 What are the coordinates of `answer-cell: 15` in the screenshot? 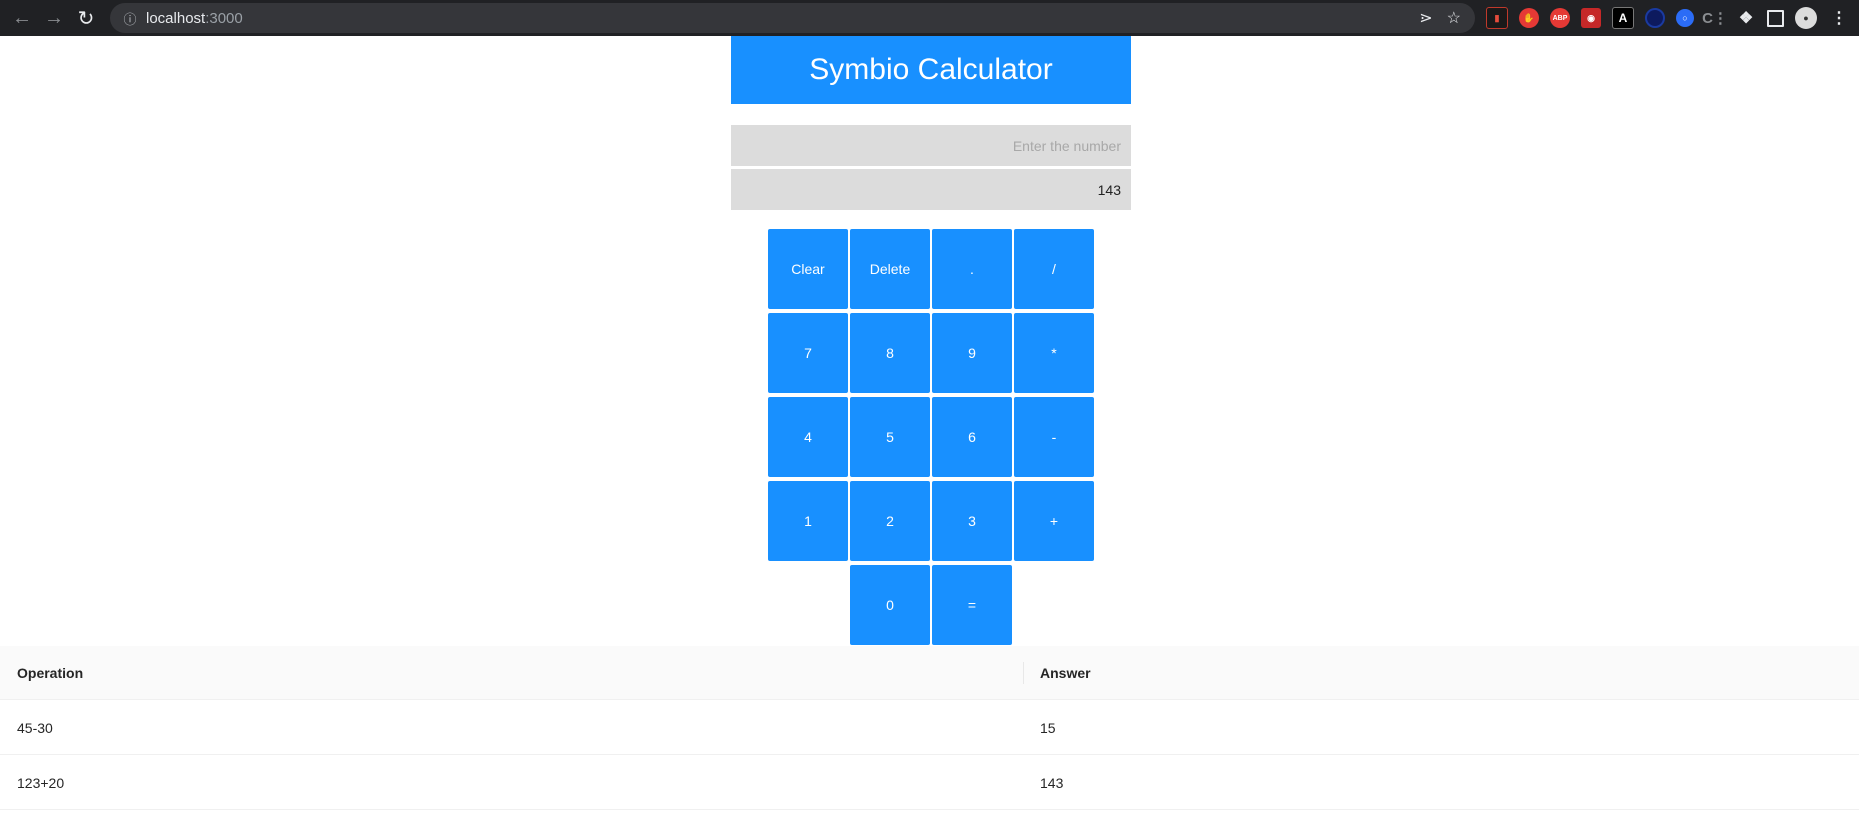 It's located at (1048, 727).